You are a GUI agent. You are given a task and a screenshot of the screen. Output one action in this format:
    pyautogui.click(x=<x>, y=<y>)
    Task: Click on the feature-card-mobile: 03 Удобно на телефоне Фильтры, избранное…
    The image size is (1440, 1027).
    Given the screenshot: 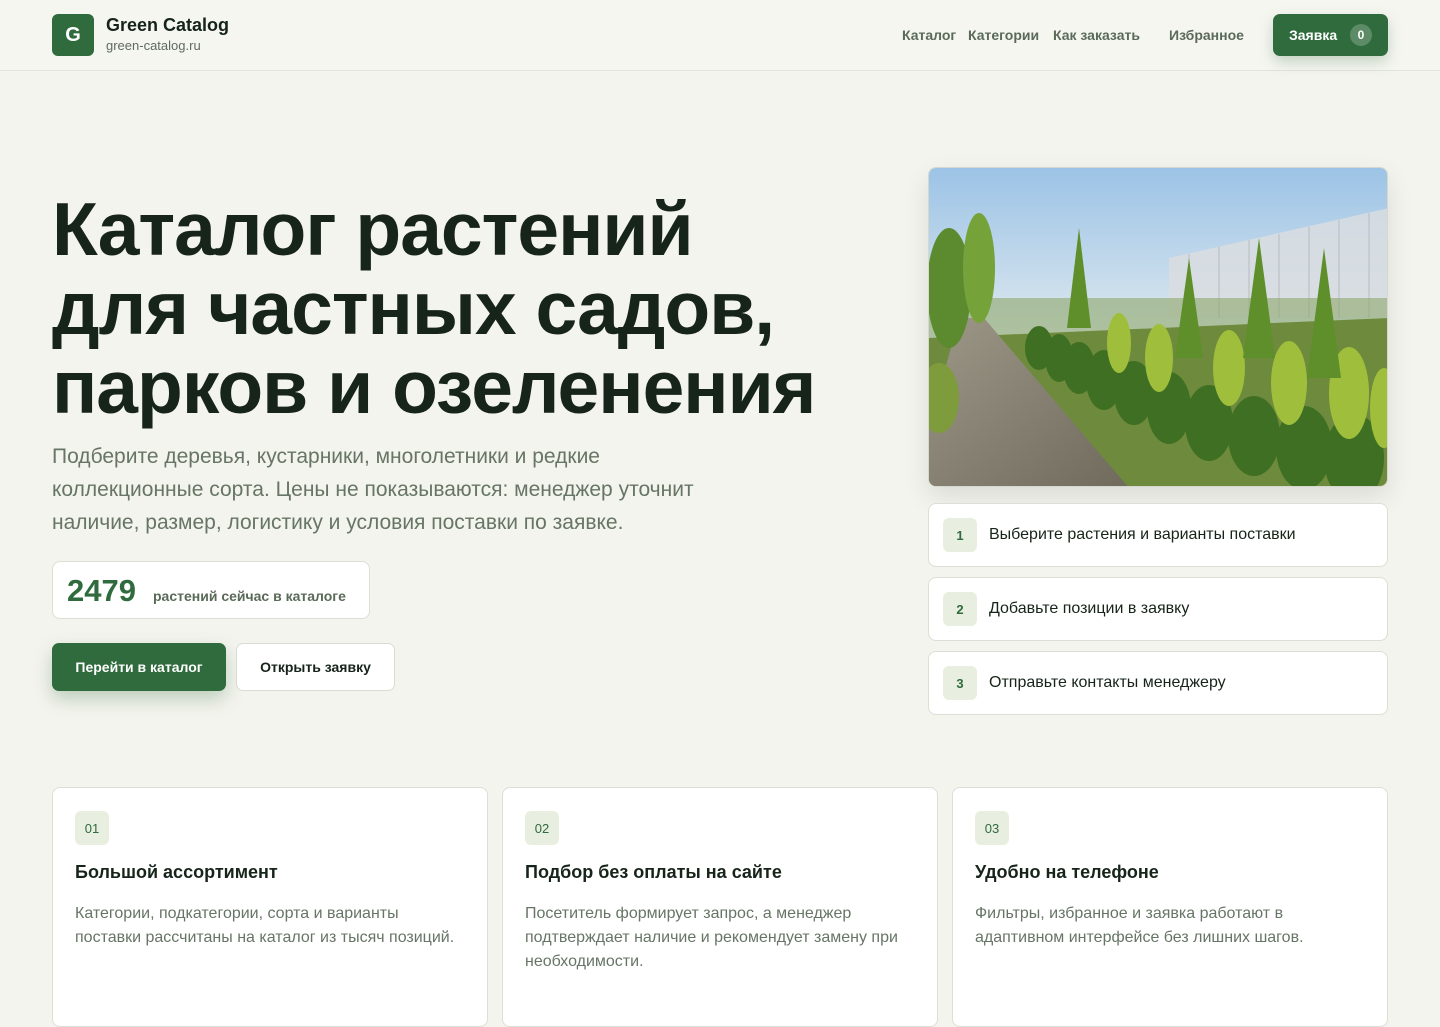 What is the action you would take?
    pyautogui.click(x=1170, y=907)
    